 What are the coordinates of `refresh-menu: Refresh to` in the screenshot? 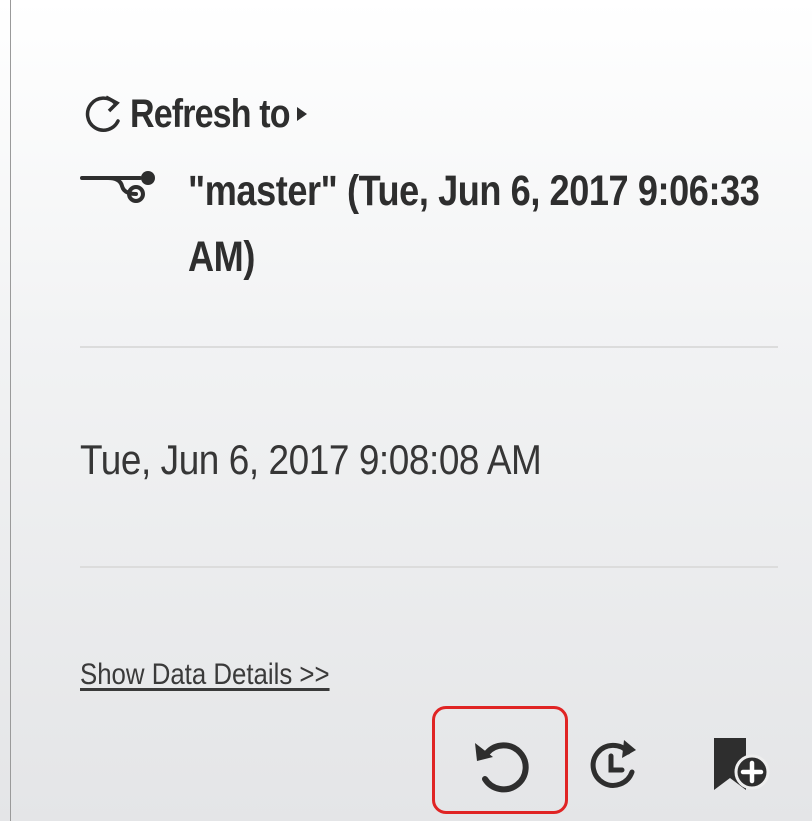 It's located at (196, 114).